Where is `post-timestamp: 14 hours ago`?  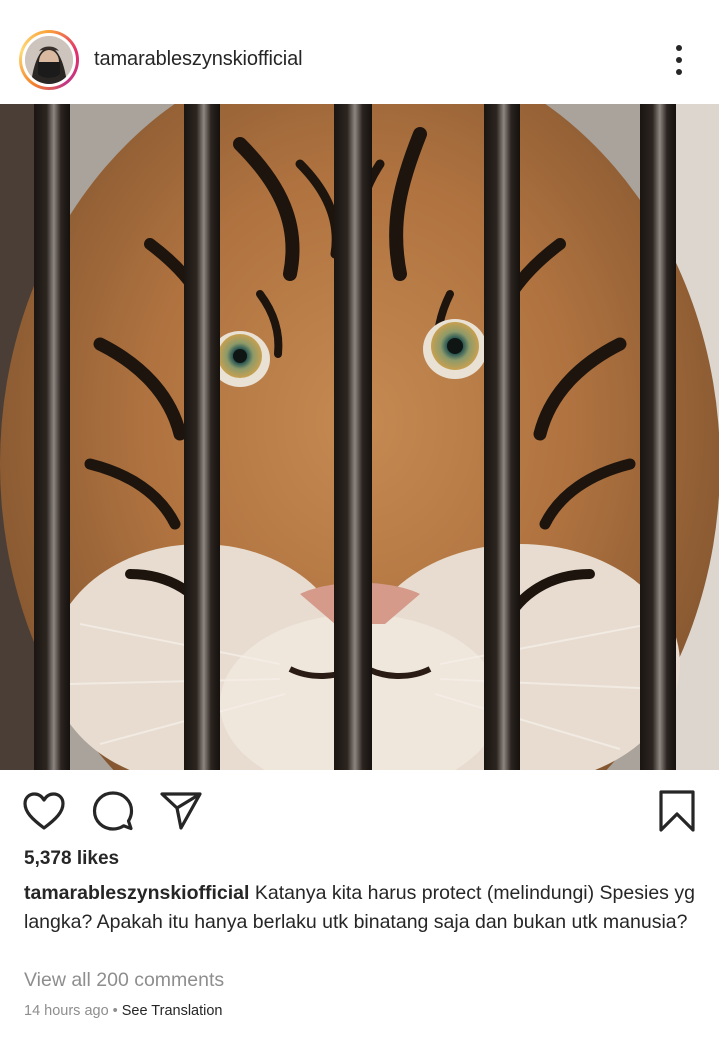 post-timestamp: 14 hours ago is located at coordinates (66, 1011).